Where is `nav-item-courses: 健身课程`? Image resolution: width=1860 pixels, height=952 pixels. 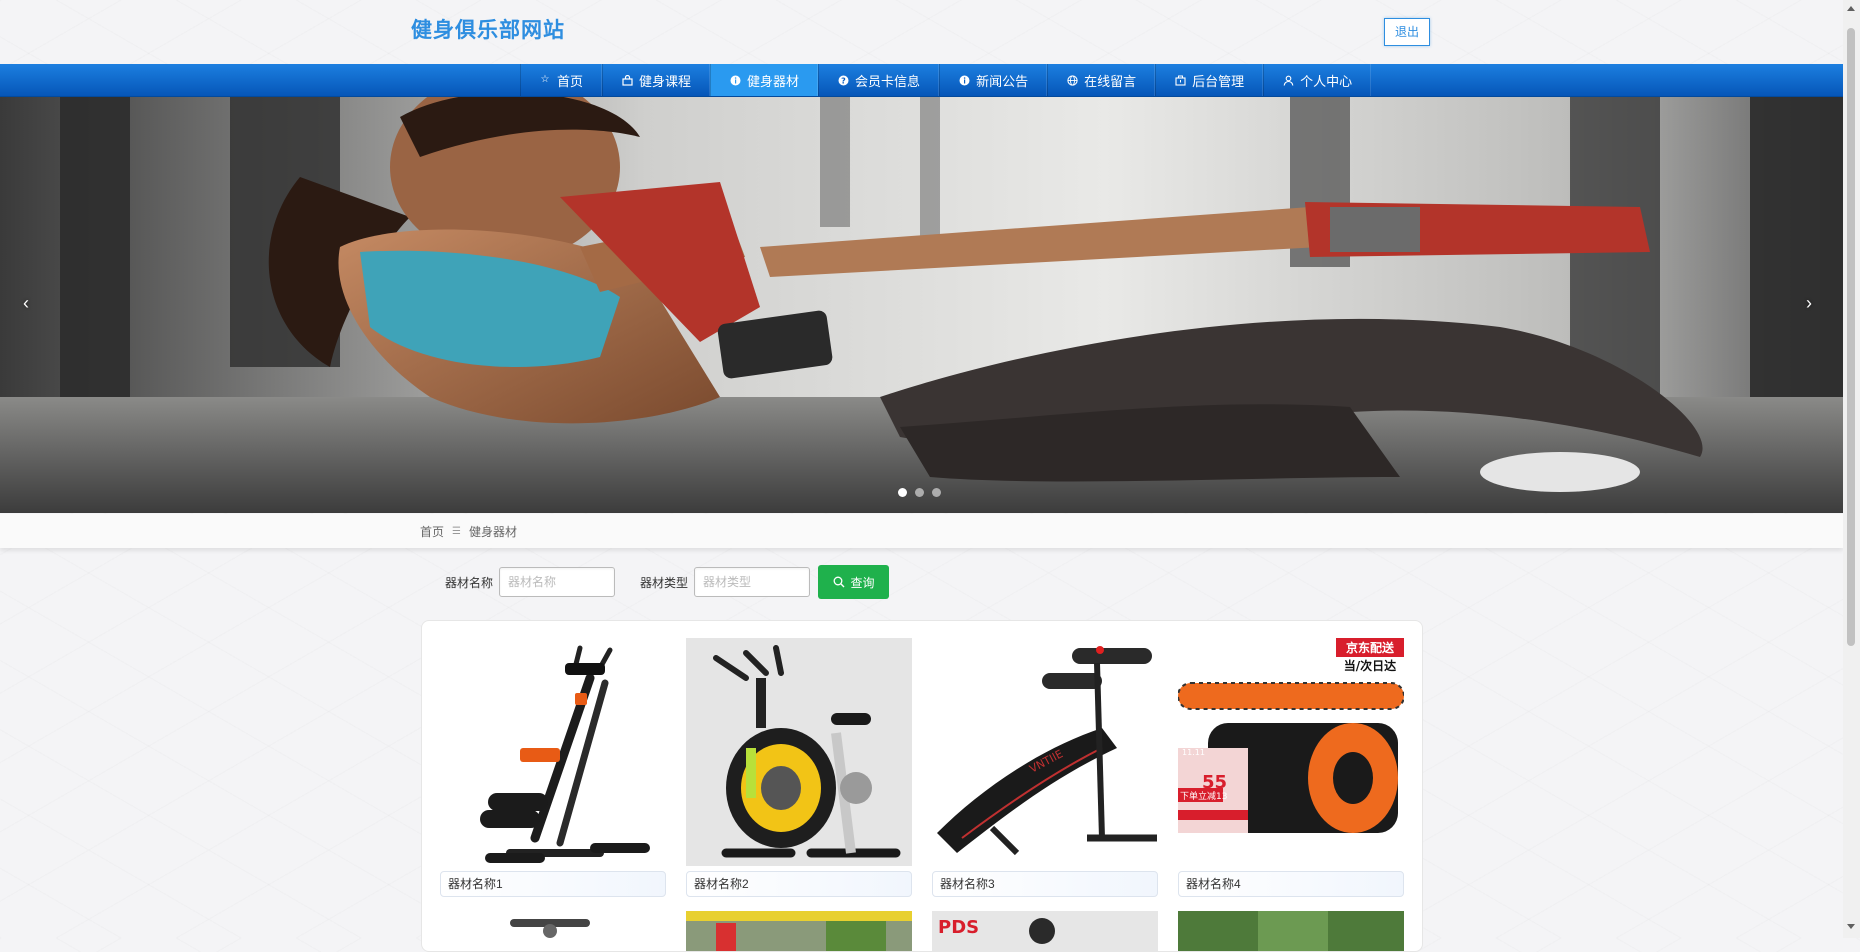 nav-item-courses: 健身课程 is located at coordinates (656, 80).